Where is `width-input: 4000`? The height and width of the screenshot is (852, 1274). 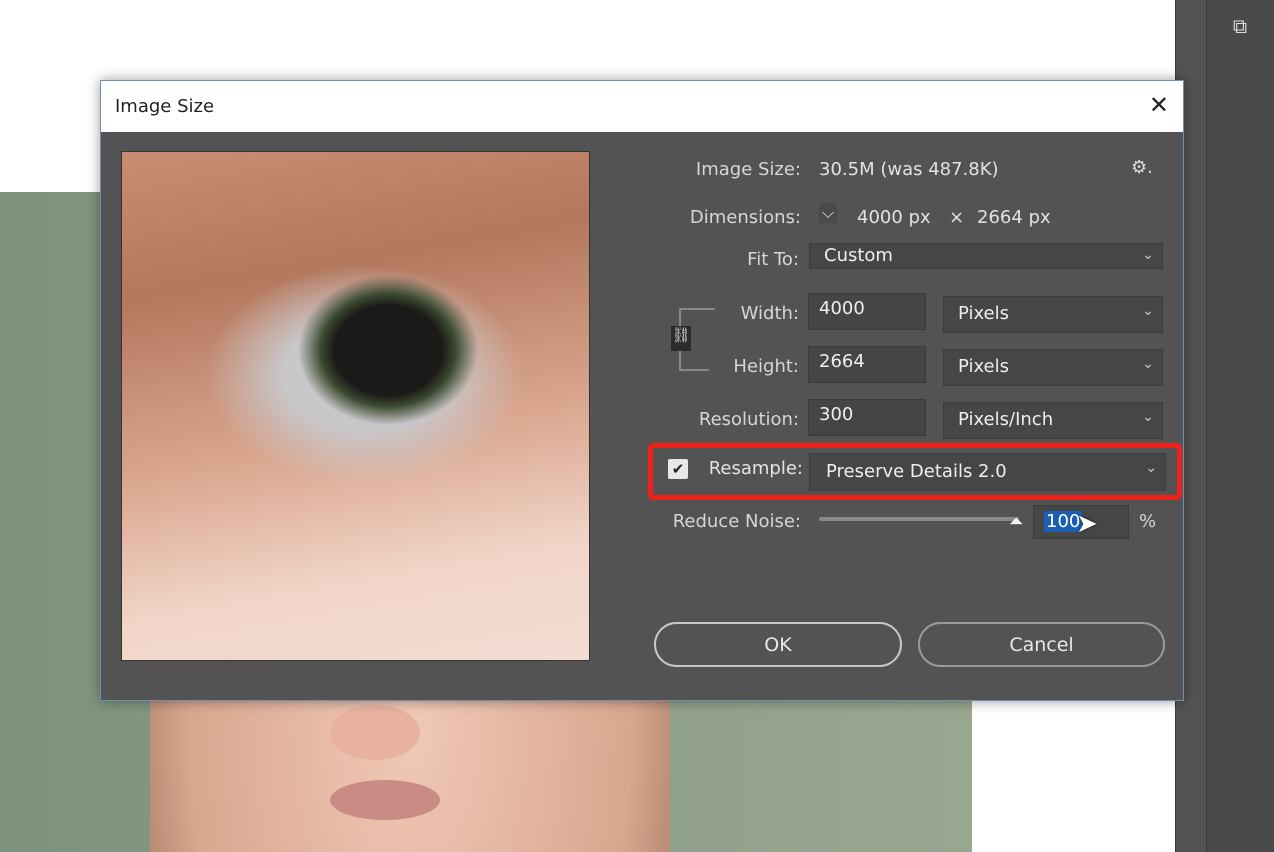 width-input: 4000 is located at coordinates (867, 311).